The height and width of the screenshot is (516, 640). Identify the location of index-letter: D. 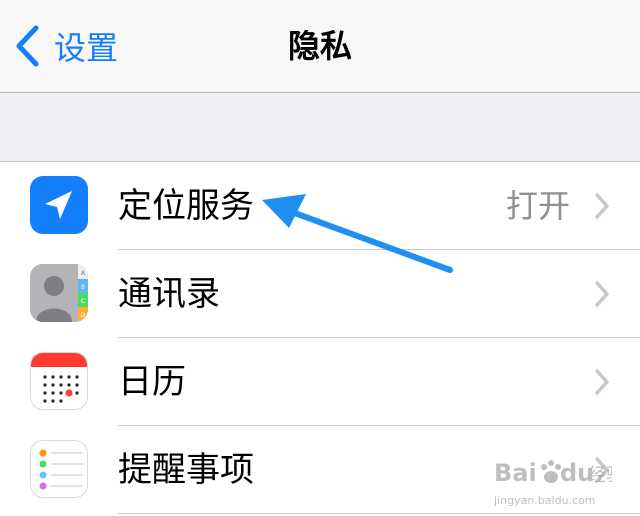
(83, 315).